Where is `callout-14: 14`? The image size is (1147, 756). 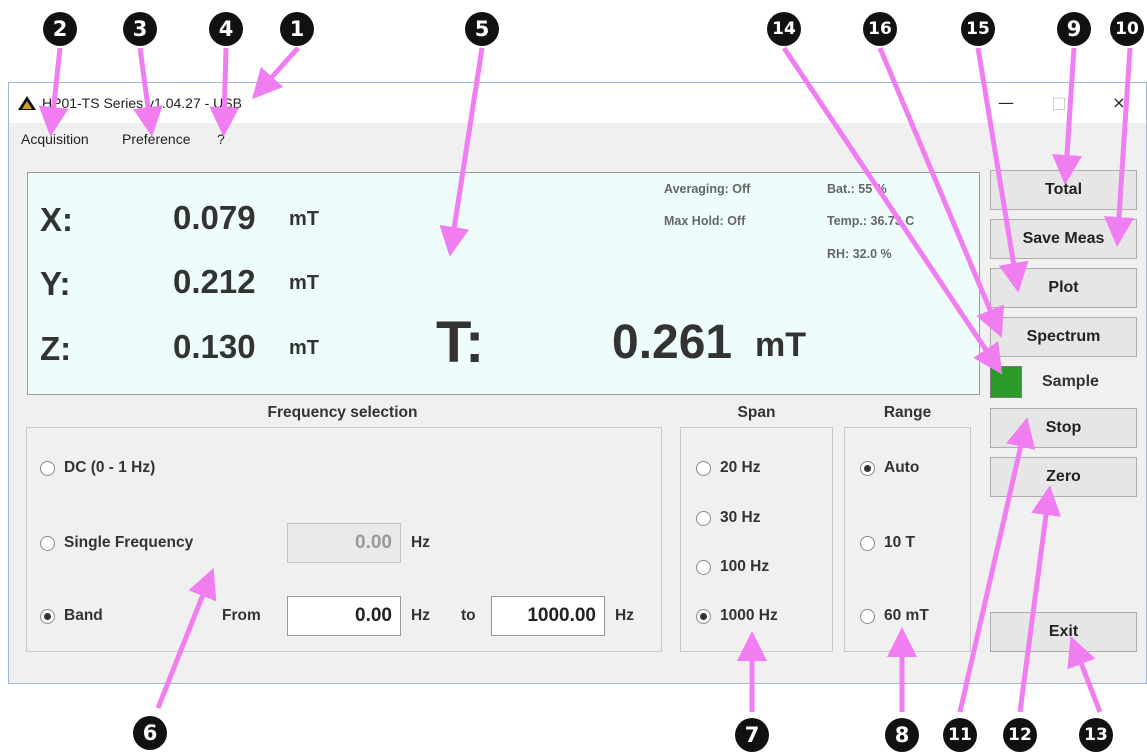 callout-14: 14 is located at coordinates (784, 29).